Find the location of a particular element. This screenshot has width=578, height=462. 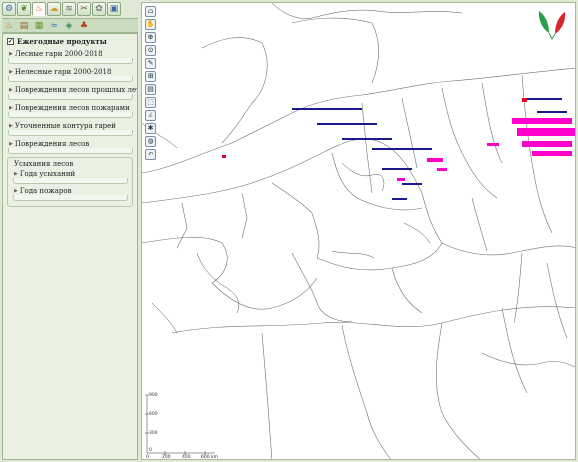

undo-icon: ↶ is located at coordinates (150, 154).